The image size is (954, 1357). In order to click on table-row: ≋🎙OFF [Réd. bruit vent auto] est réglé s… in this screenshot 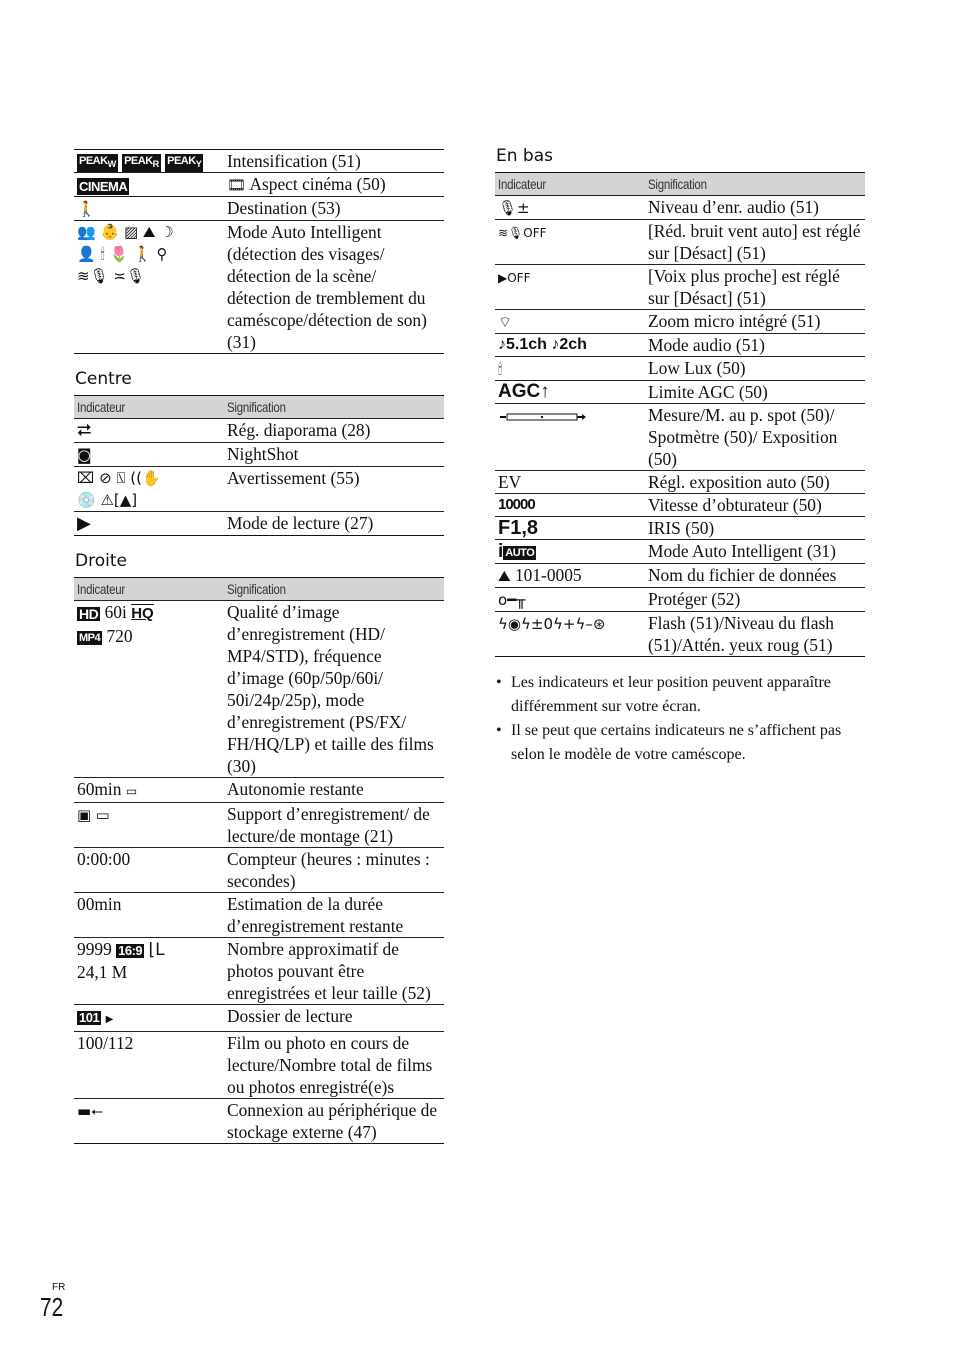, I will do `click(680, 242)`.